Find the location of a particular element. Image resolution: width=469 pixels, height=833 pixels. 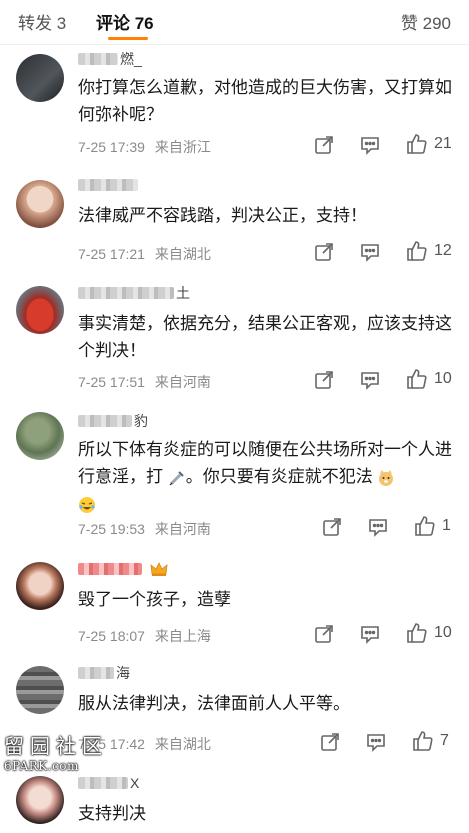

comment-time: 7-25 17:39 is located at coordinates (111, 147).